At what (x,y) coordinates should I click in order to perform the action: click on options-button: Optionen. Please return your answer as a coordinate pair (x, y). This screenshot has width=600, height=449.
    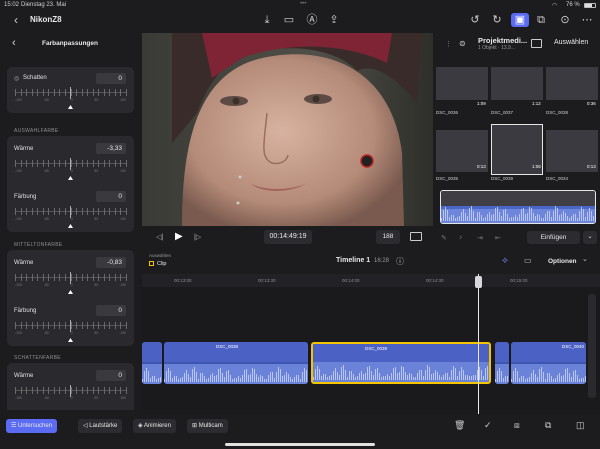
    Looking at the image, I should click on (562, 261).